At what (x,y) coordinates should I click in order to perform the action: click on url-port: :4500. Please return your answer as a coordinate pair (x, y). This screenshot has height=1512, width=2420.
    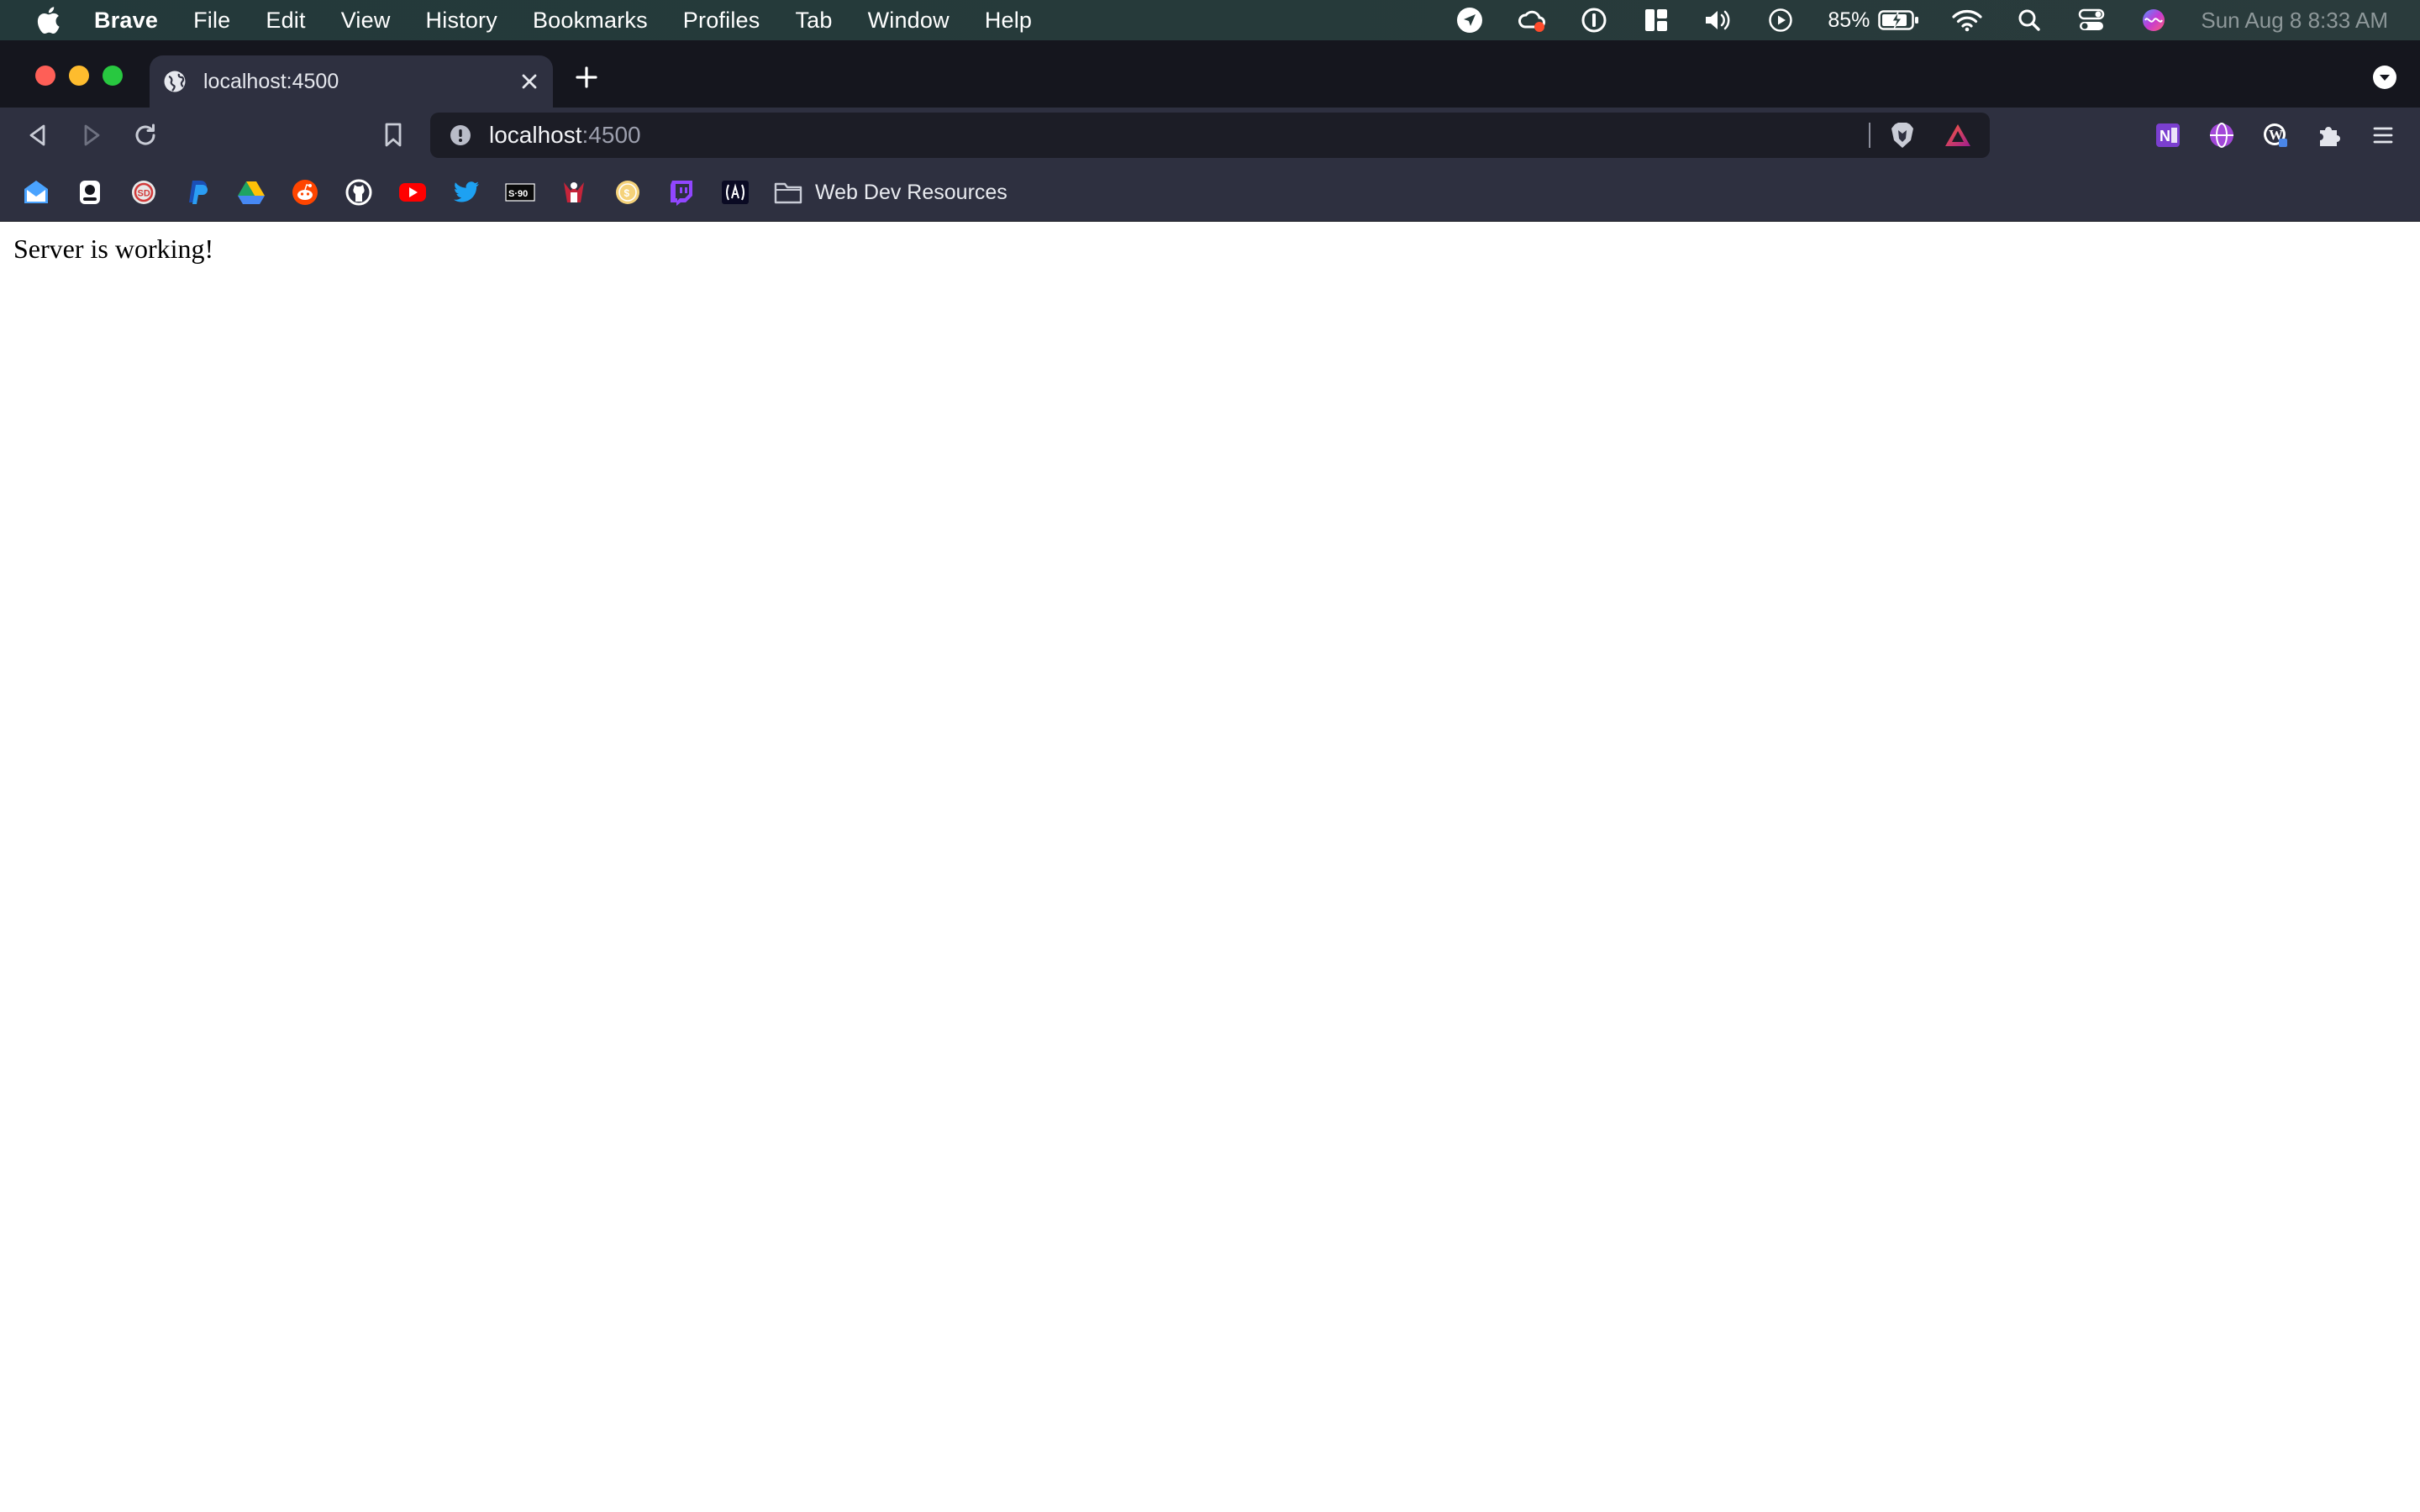
    Looking at the image, I should click on (611, 135).